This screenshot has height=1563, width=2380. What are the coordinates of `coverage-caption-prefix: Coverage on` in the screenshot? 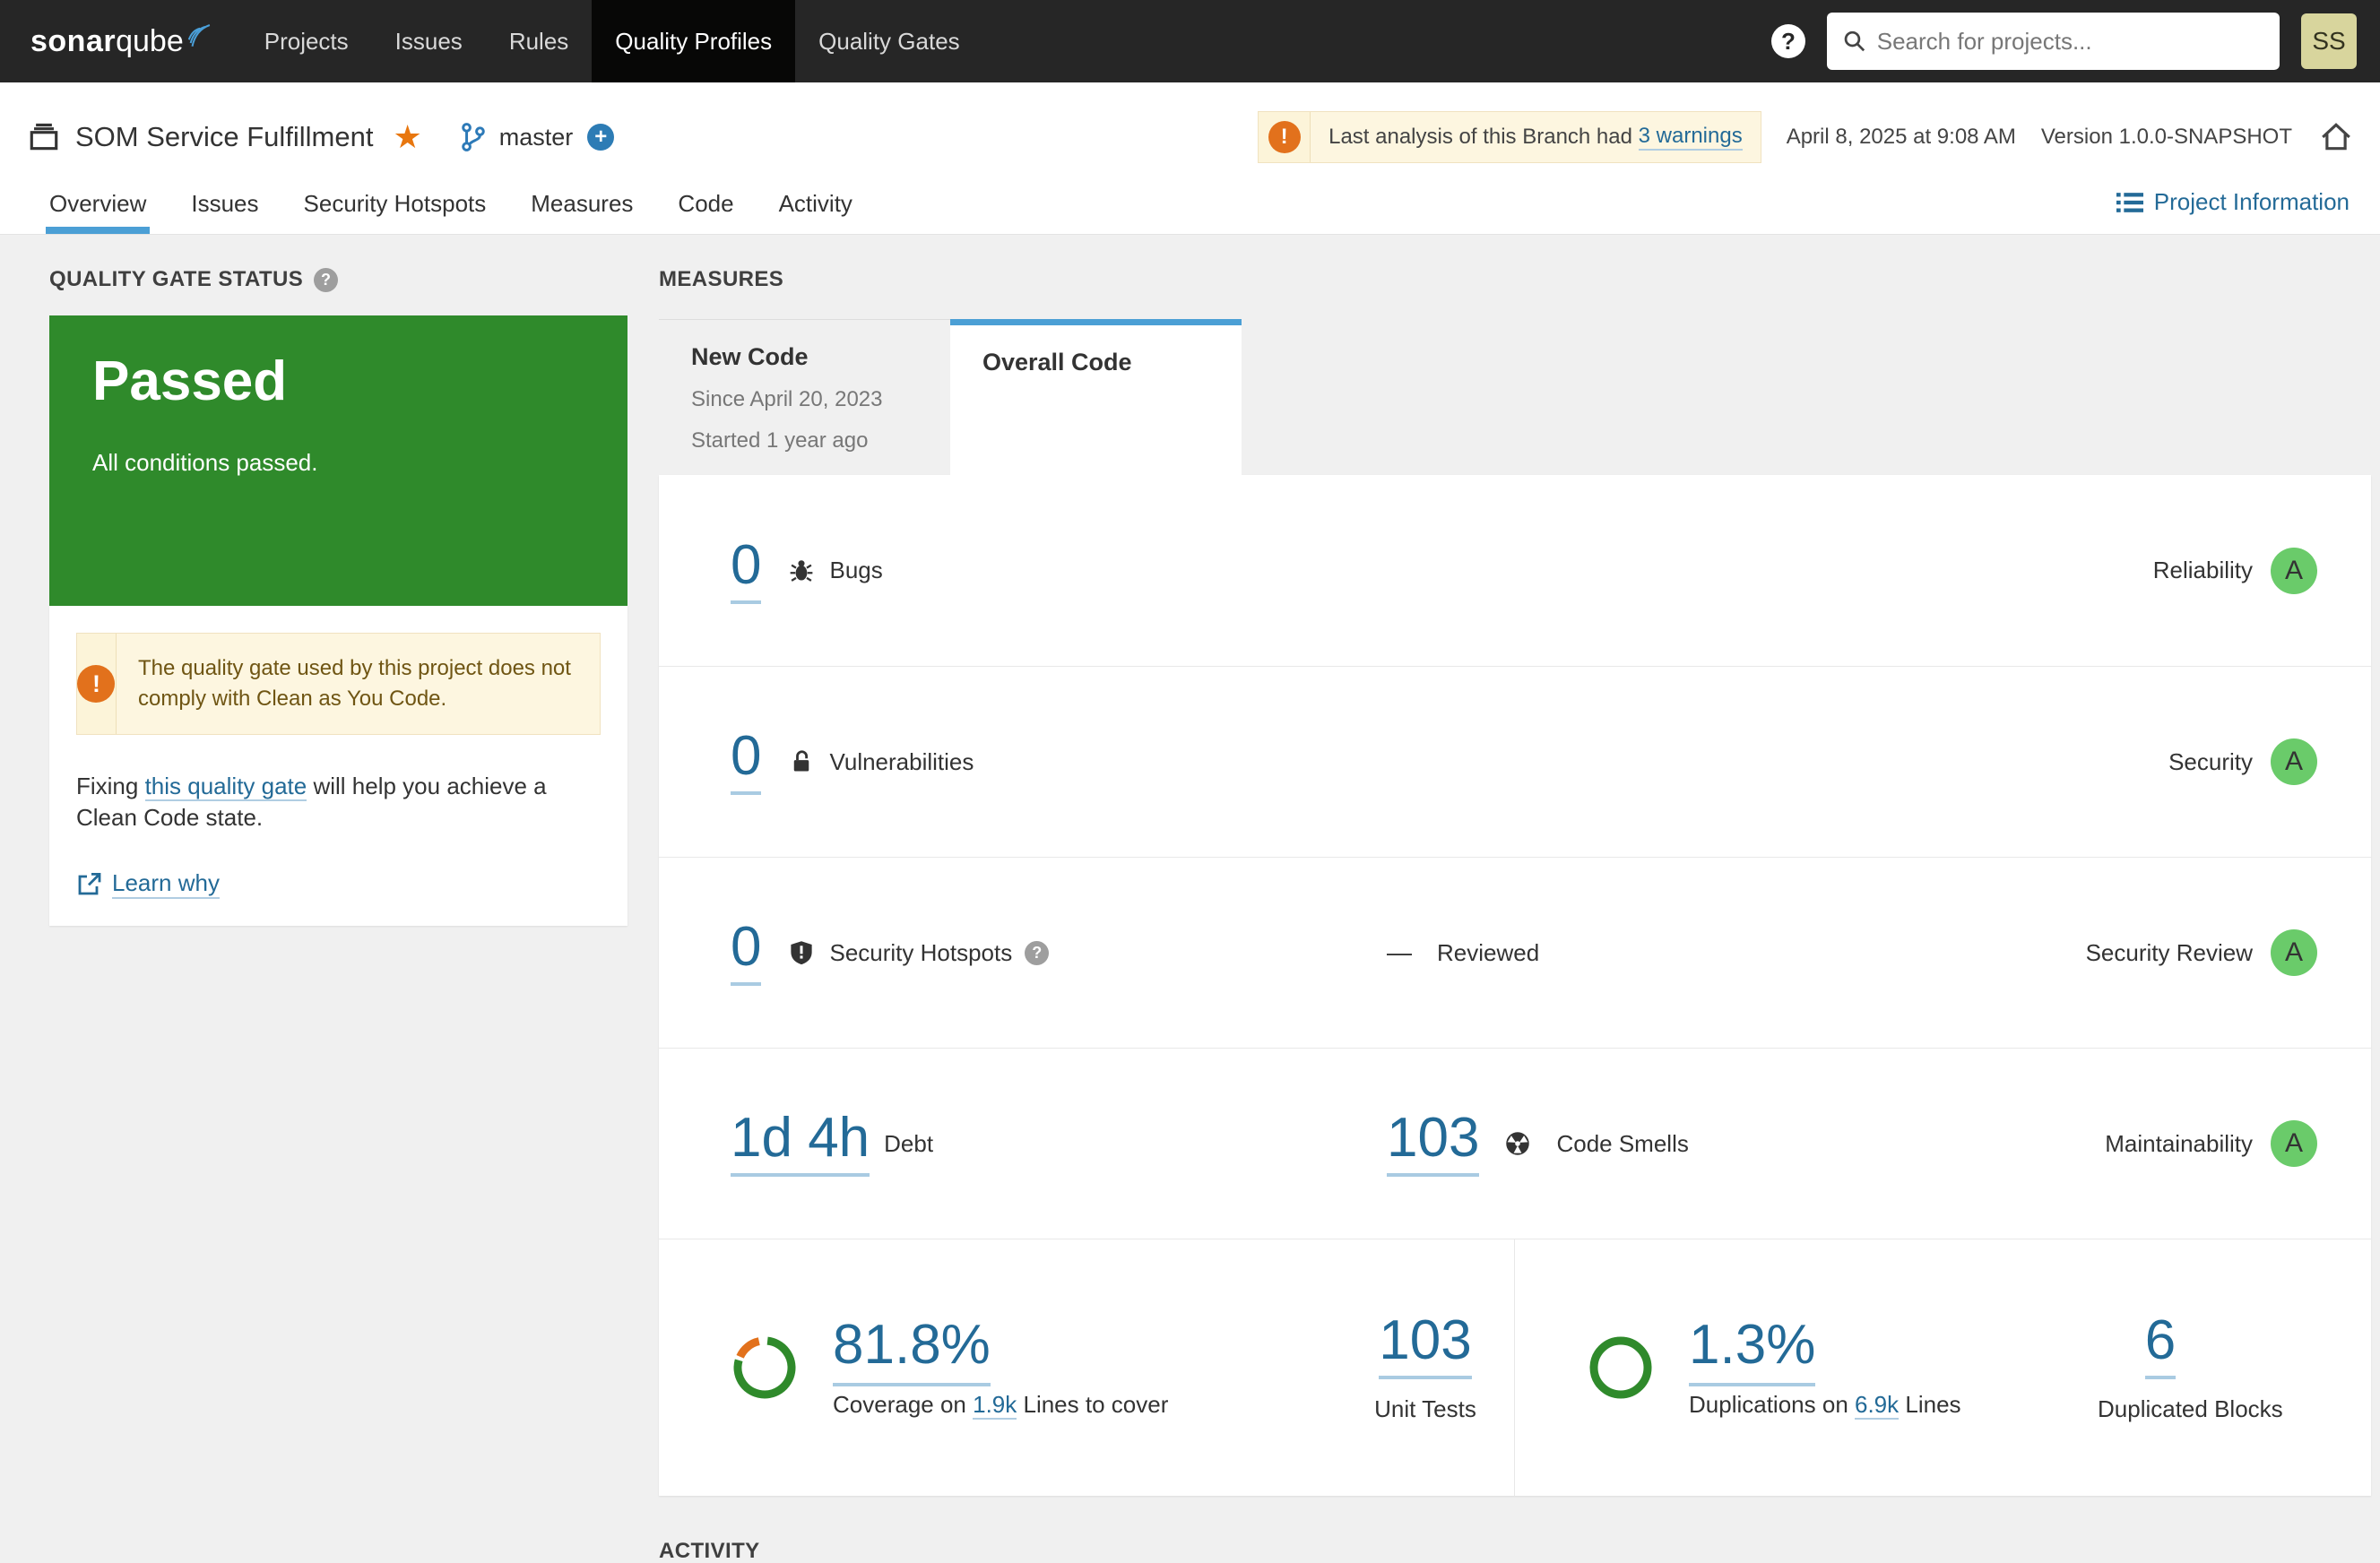 It's located at (904, 1404).